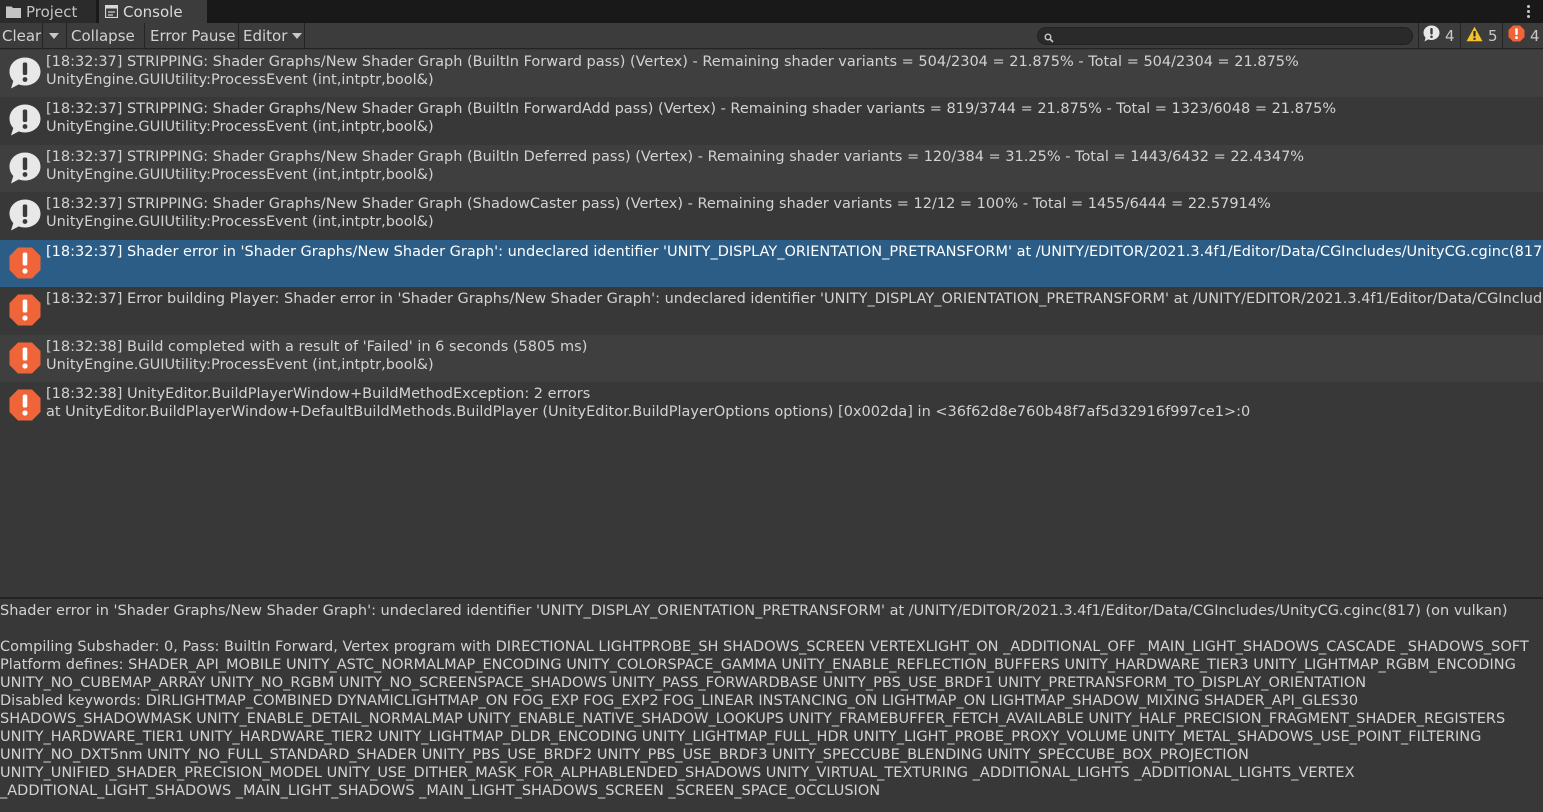 This screenshot has height=812, width=1543. Describe the element at coordinates (1528, 11) in the screenshot. I see `more-options-icon` at that location.